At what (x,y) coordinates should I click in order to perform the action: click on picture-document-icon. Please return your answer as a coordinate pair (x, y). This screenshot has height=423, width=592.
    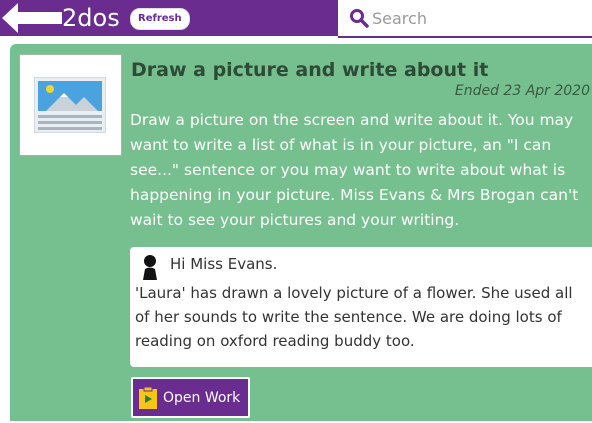
    Looking at the image, I should click on (70, 105).